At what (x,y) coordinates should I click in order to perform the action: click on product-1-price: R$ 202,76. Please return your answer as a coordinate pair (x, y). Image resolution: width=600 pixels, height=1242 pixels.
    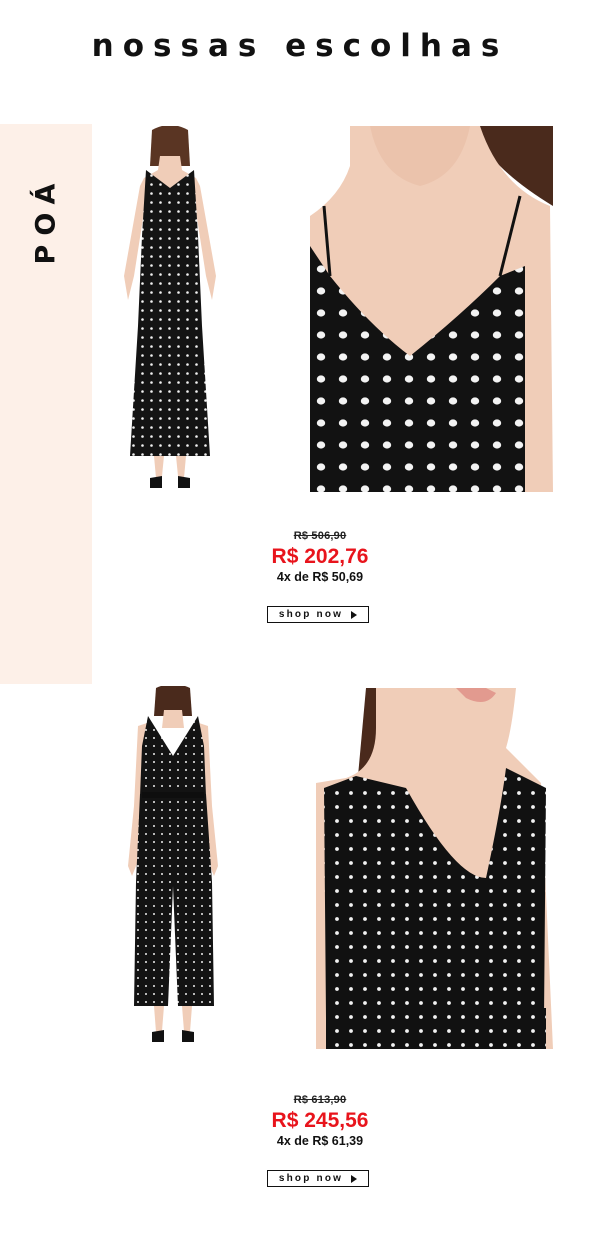
    Looking at the image, I should click on (320, 556).